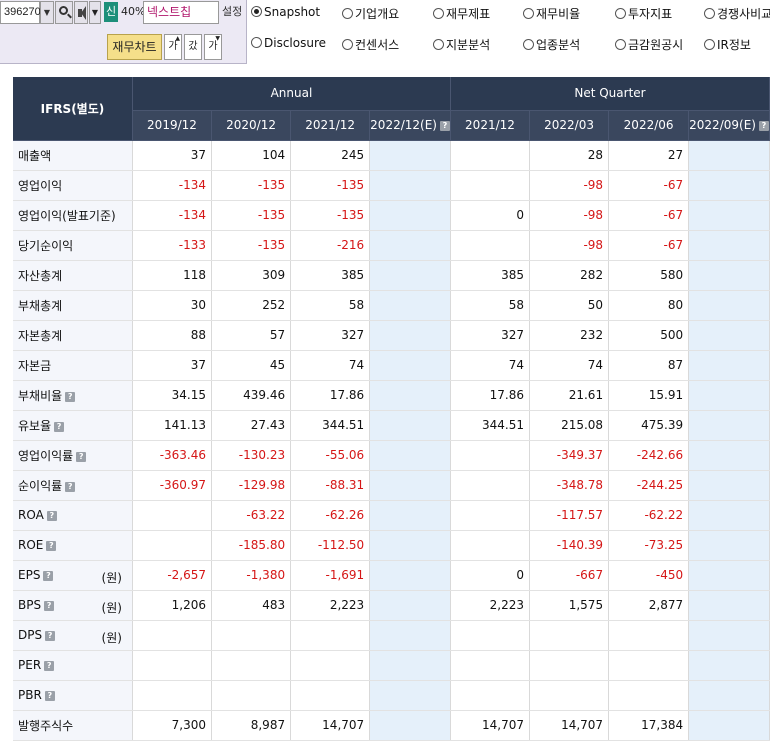 This screenshot has height=746, width=770. What do you see at coordinates (461, 13) in the screenshot?
I see `radio-option: 재무제표` at bounding box center [461, 13].